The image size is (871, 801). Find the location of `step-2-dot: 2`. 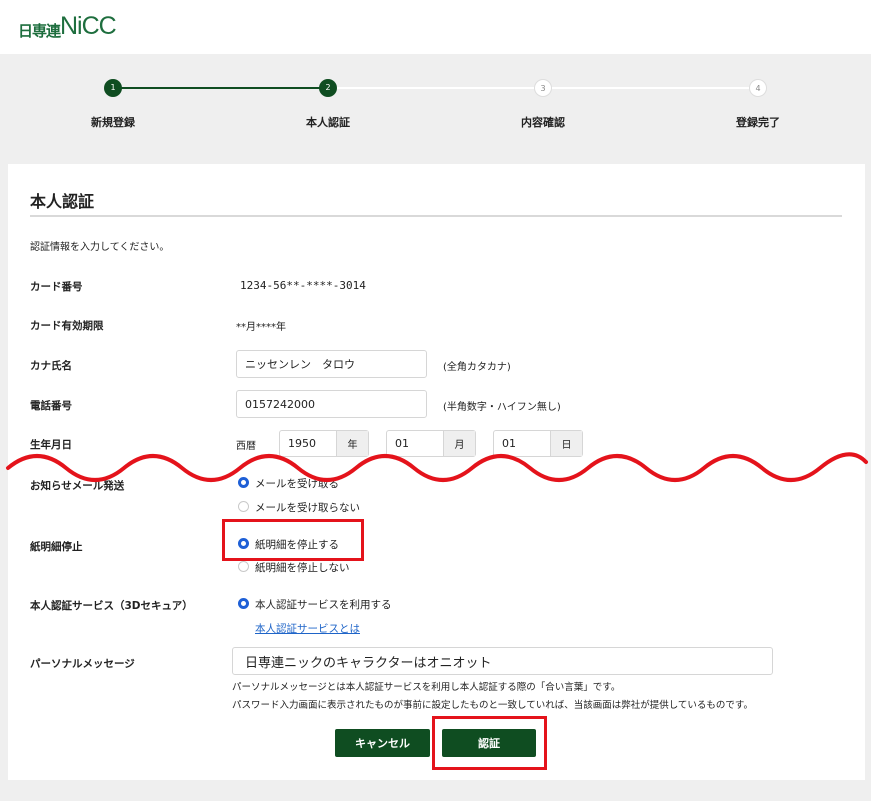

step-2-dot: 2 is located at coordinates (328, 88).